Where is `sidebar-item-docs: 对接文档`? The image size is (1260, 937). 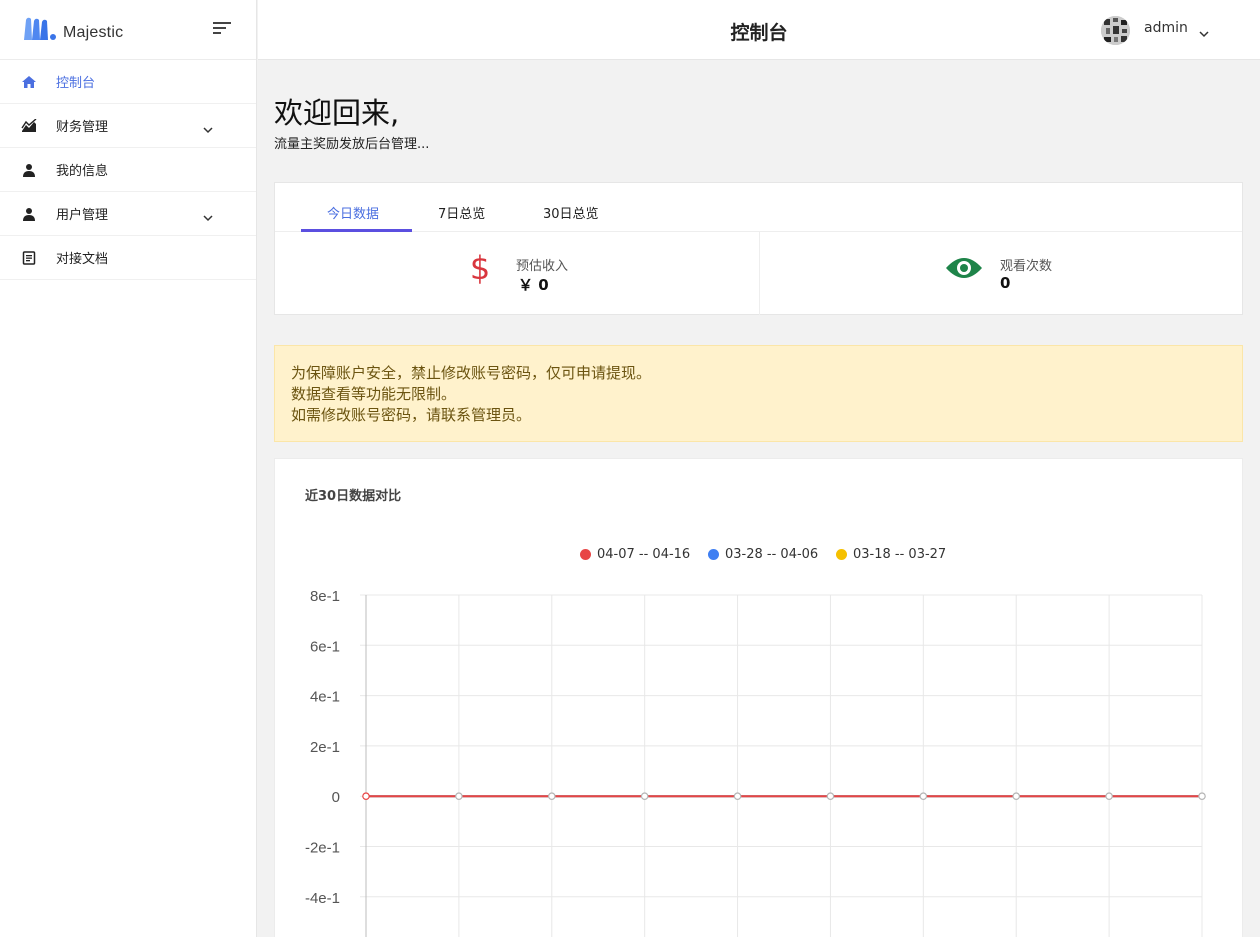
sidebar-item-docs: 对接文档 is located at coordinates (128, 258).